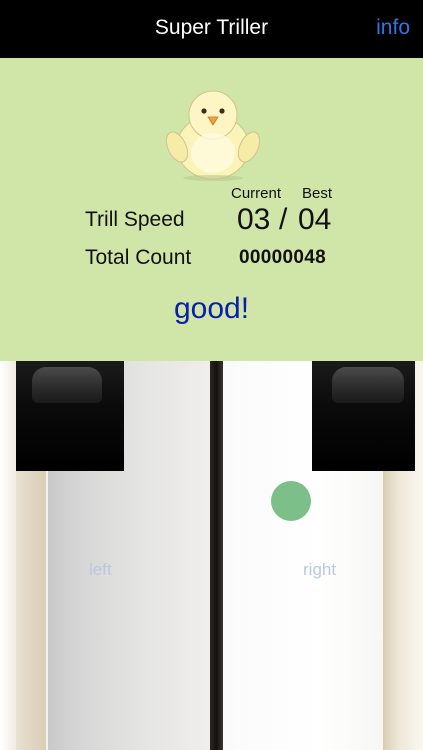  I want to click on black-key-right, so click(363, 416).